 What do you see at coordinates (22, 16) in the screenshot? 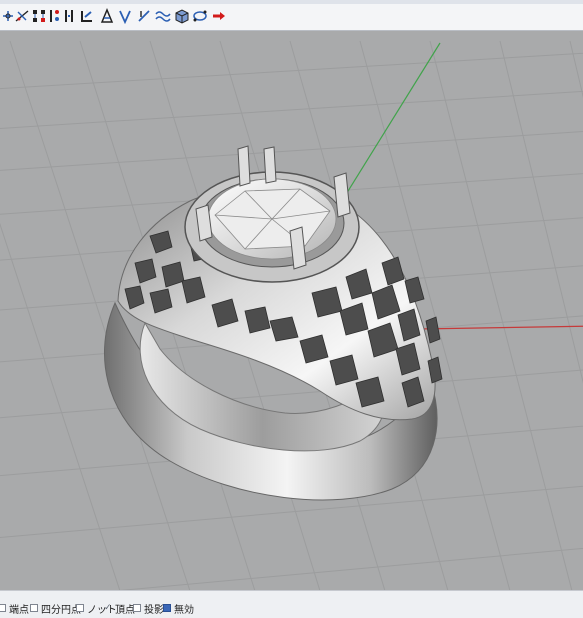
I see `gumball-icon` at bounding box center [22, 16].